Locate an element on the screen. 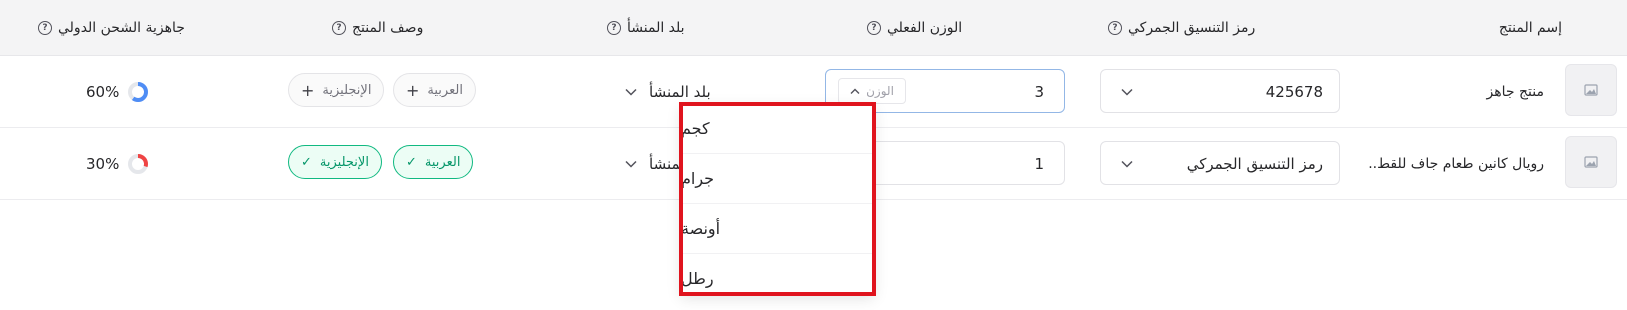 This screenshot has width=1627, height=310. column-header-actual-weight: الوزن الفعلي ? is located at coordinates (914, 28).